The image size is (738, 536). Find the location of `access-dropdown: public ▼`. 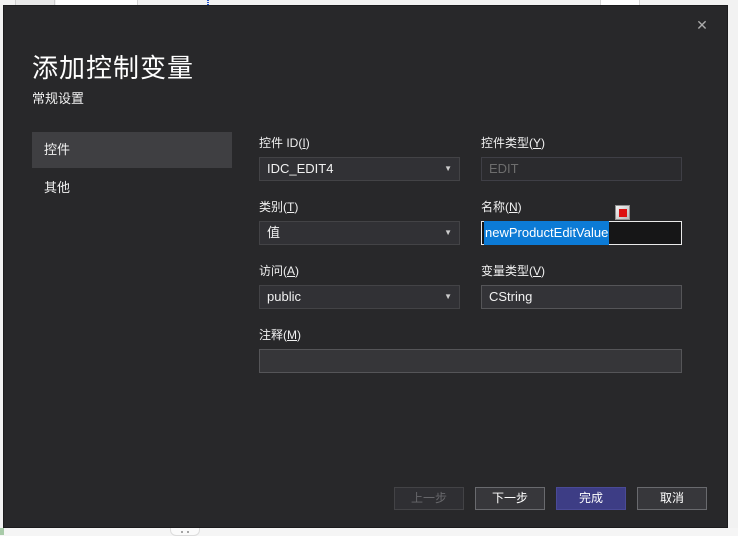

access-dropdown: public ▼ is located at coordinates (359, 297).